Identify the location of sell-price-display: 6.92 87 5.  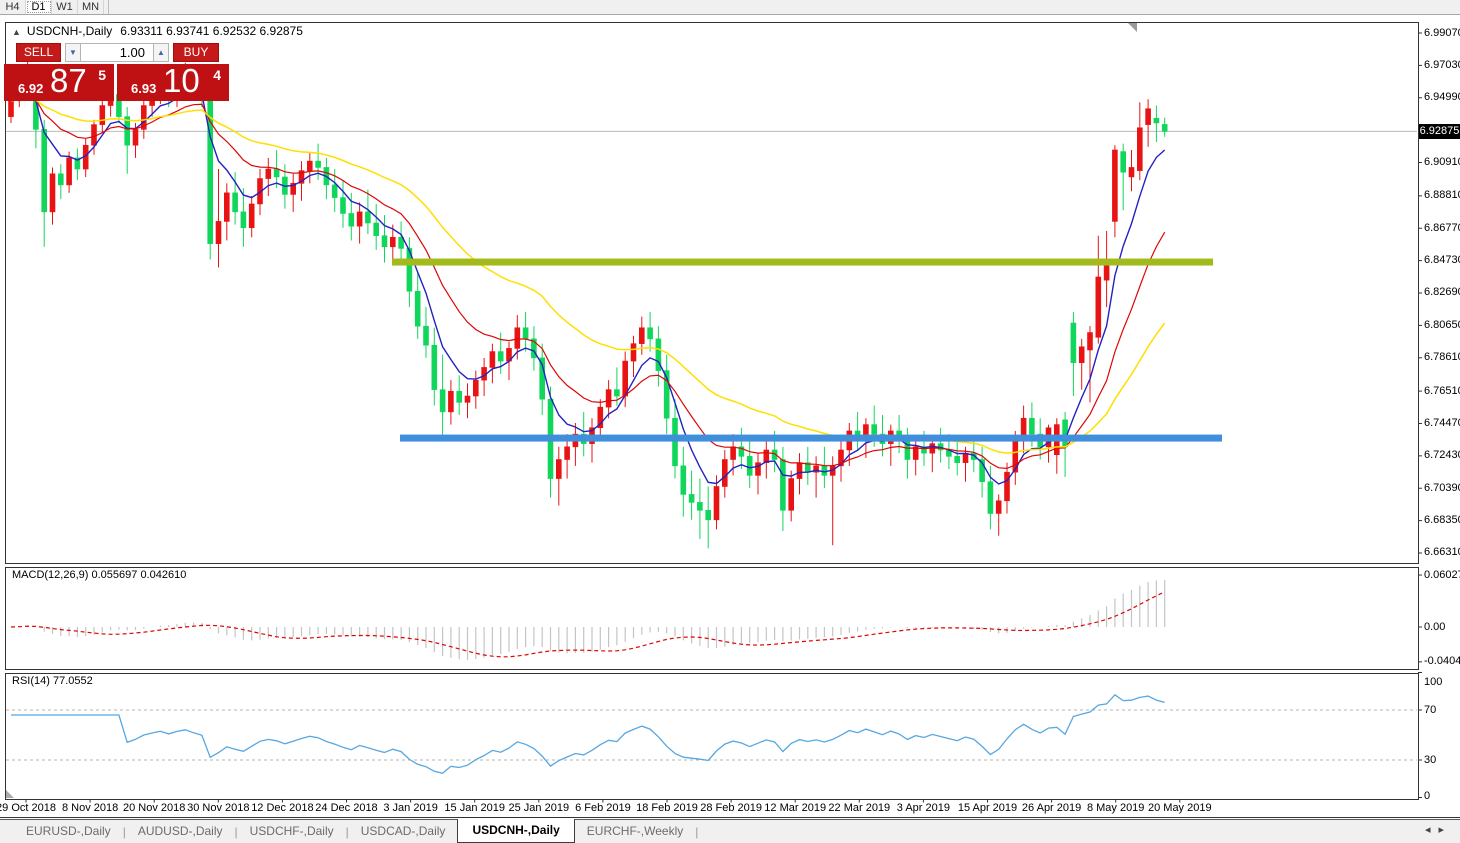
(59, 81).